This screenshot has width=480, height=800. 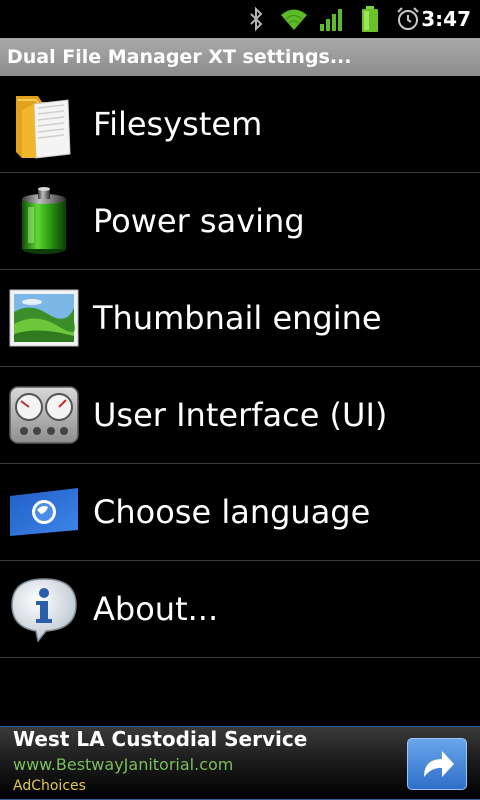 I want to click on settings-item-power-saving: Power saving, so click(x=240, y=221).